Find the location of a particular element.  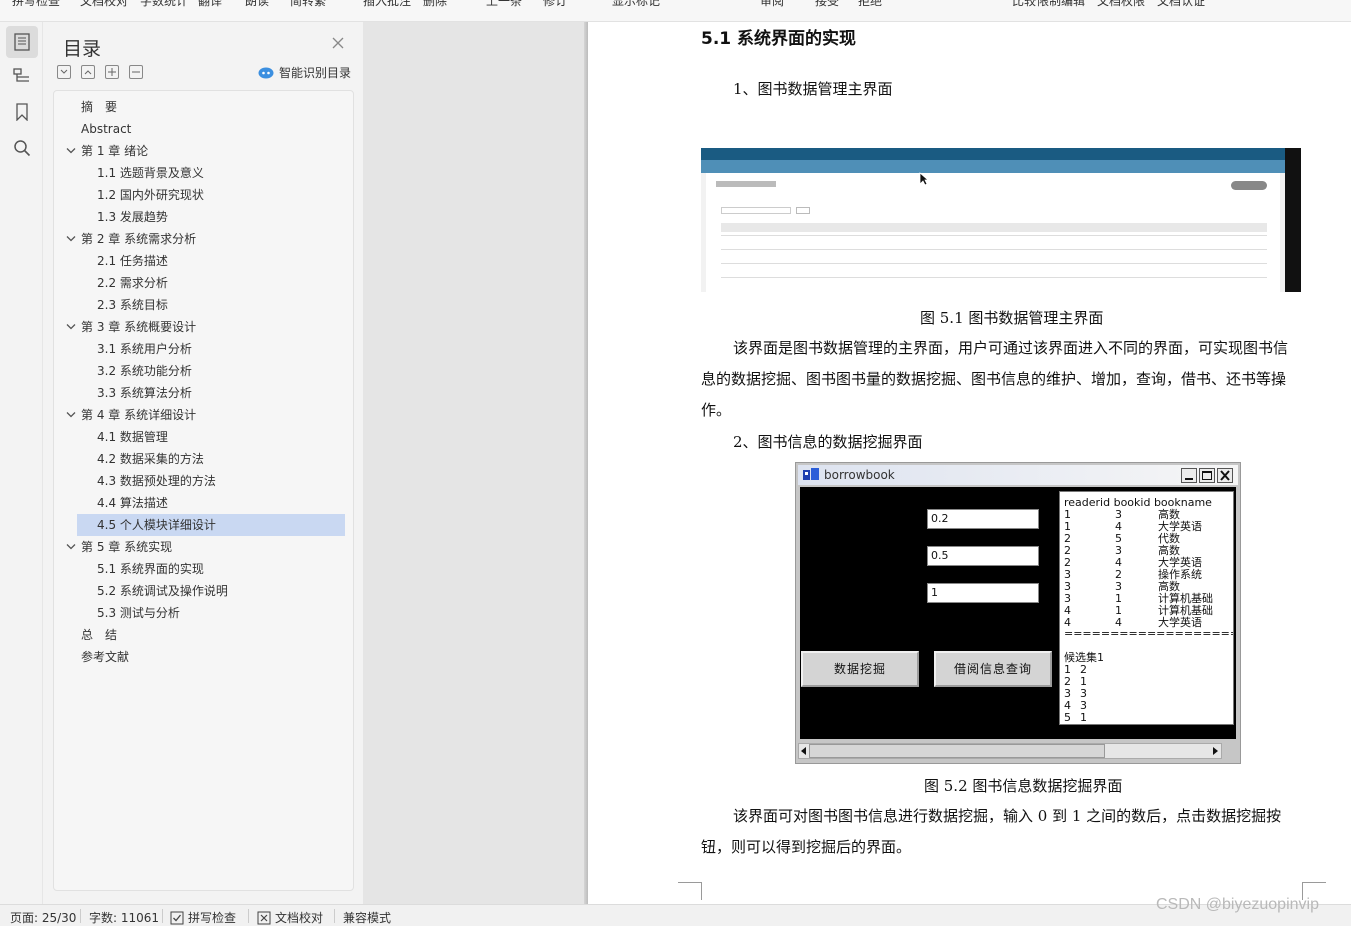

compat-mode: 兼容模式 is located at coordinates (367, 918).